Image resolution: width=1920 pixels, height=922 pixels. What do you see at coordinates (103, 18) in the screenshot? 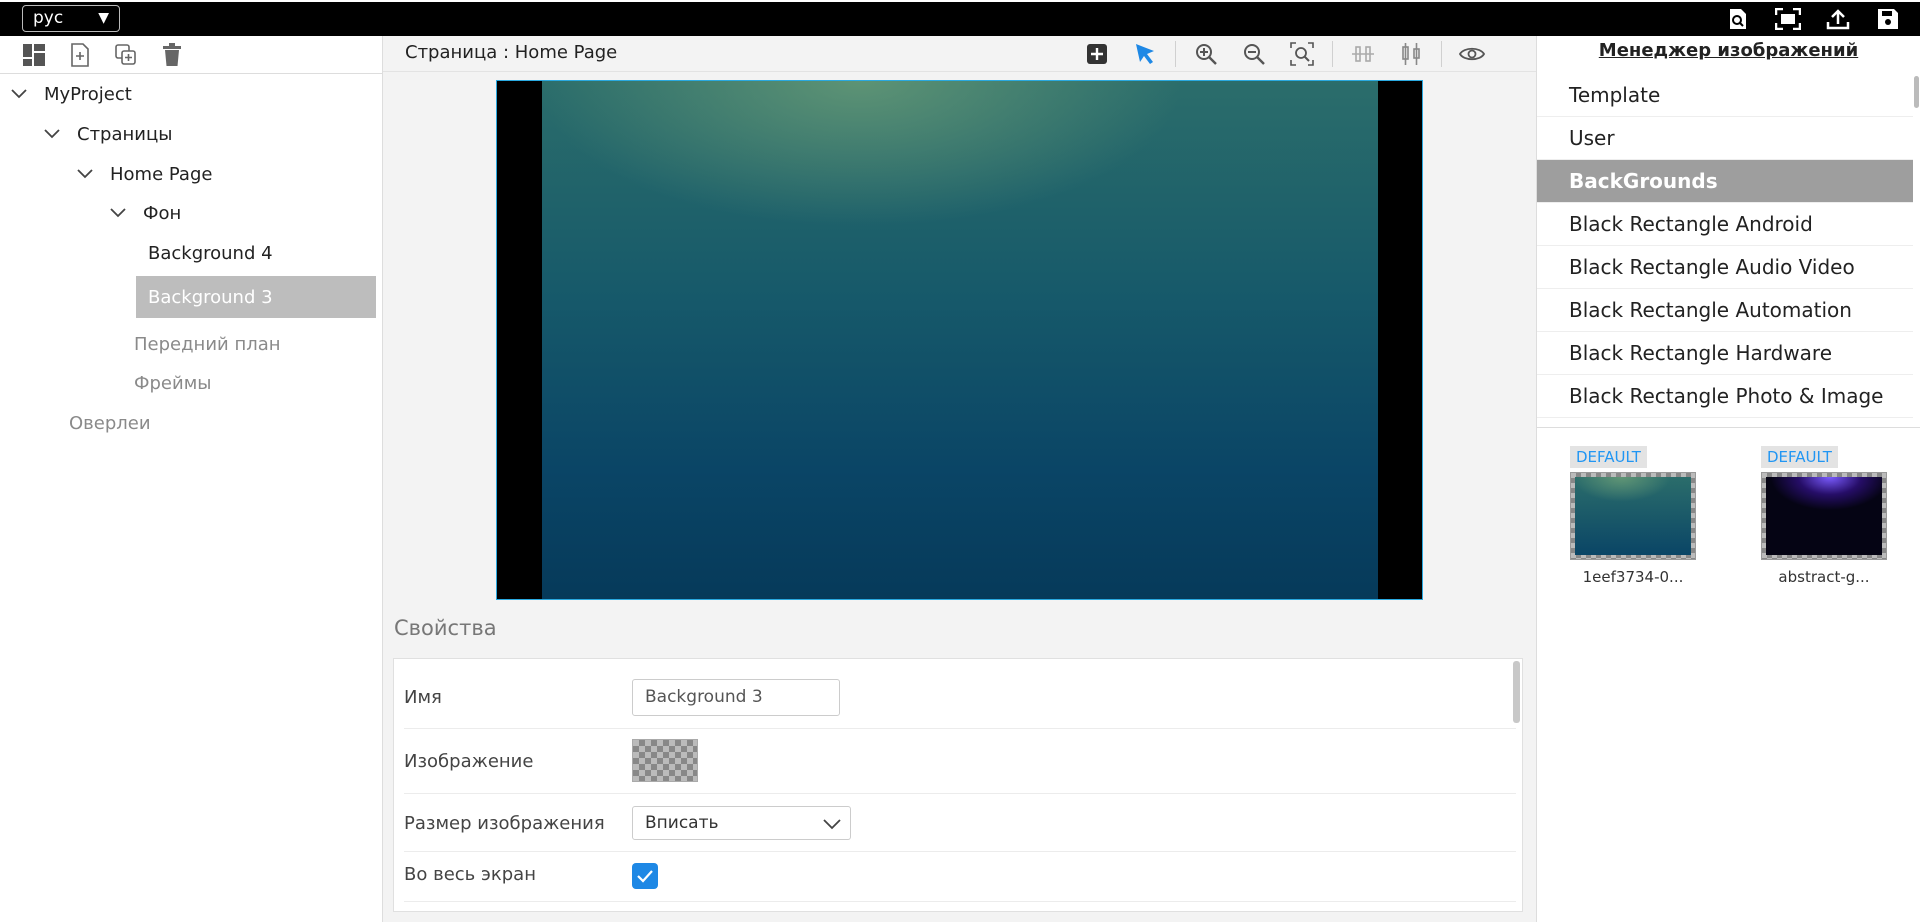
I see `caret-down-icon: ▼` at bounding box center [103, 18].